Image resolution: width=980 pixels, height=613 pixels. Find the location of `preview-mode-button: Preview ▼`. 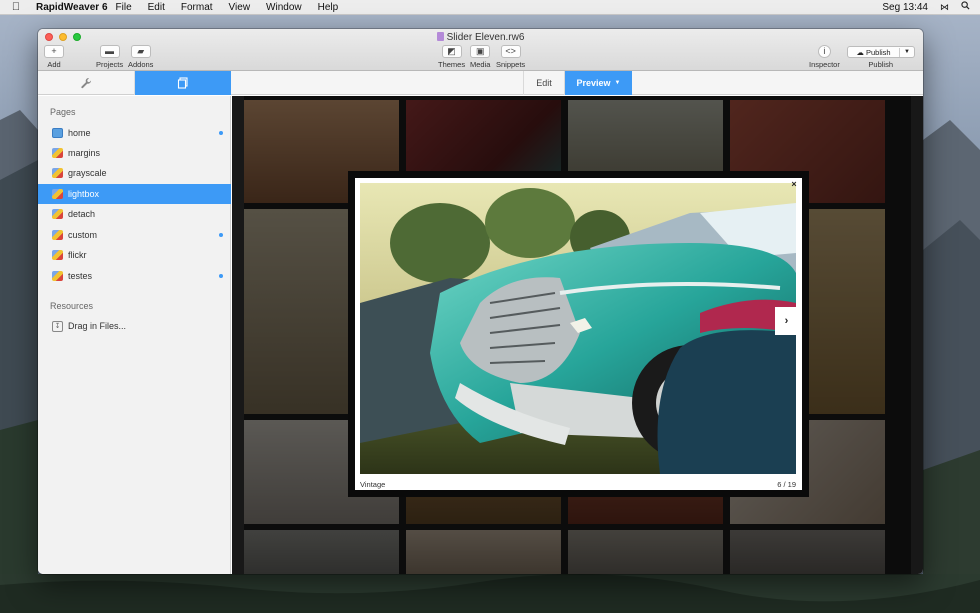

preview-mode-button: Preview ▼ is located at coordinates (598, 83).